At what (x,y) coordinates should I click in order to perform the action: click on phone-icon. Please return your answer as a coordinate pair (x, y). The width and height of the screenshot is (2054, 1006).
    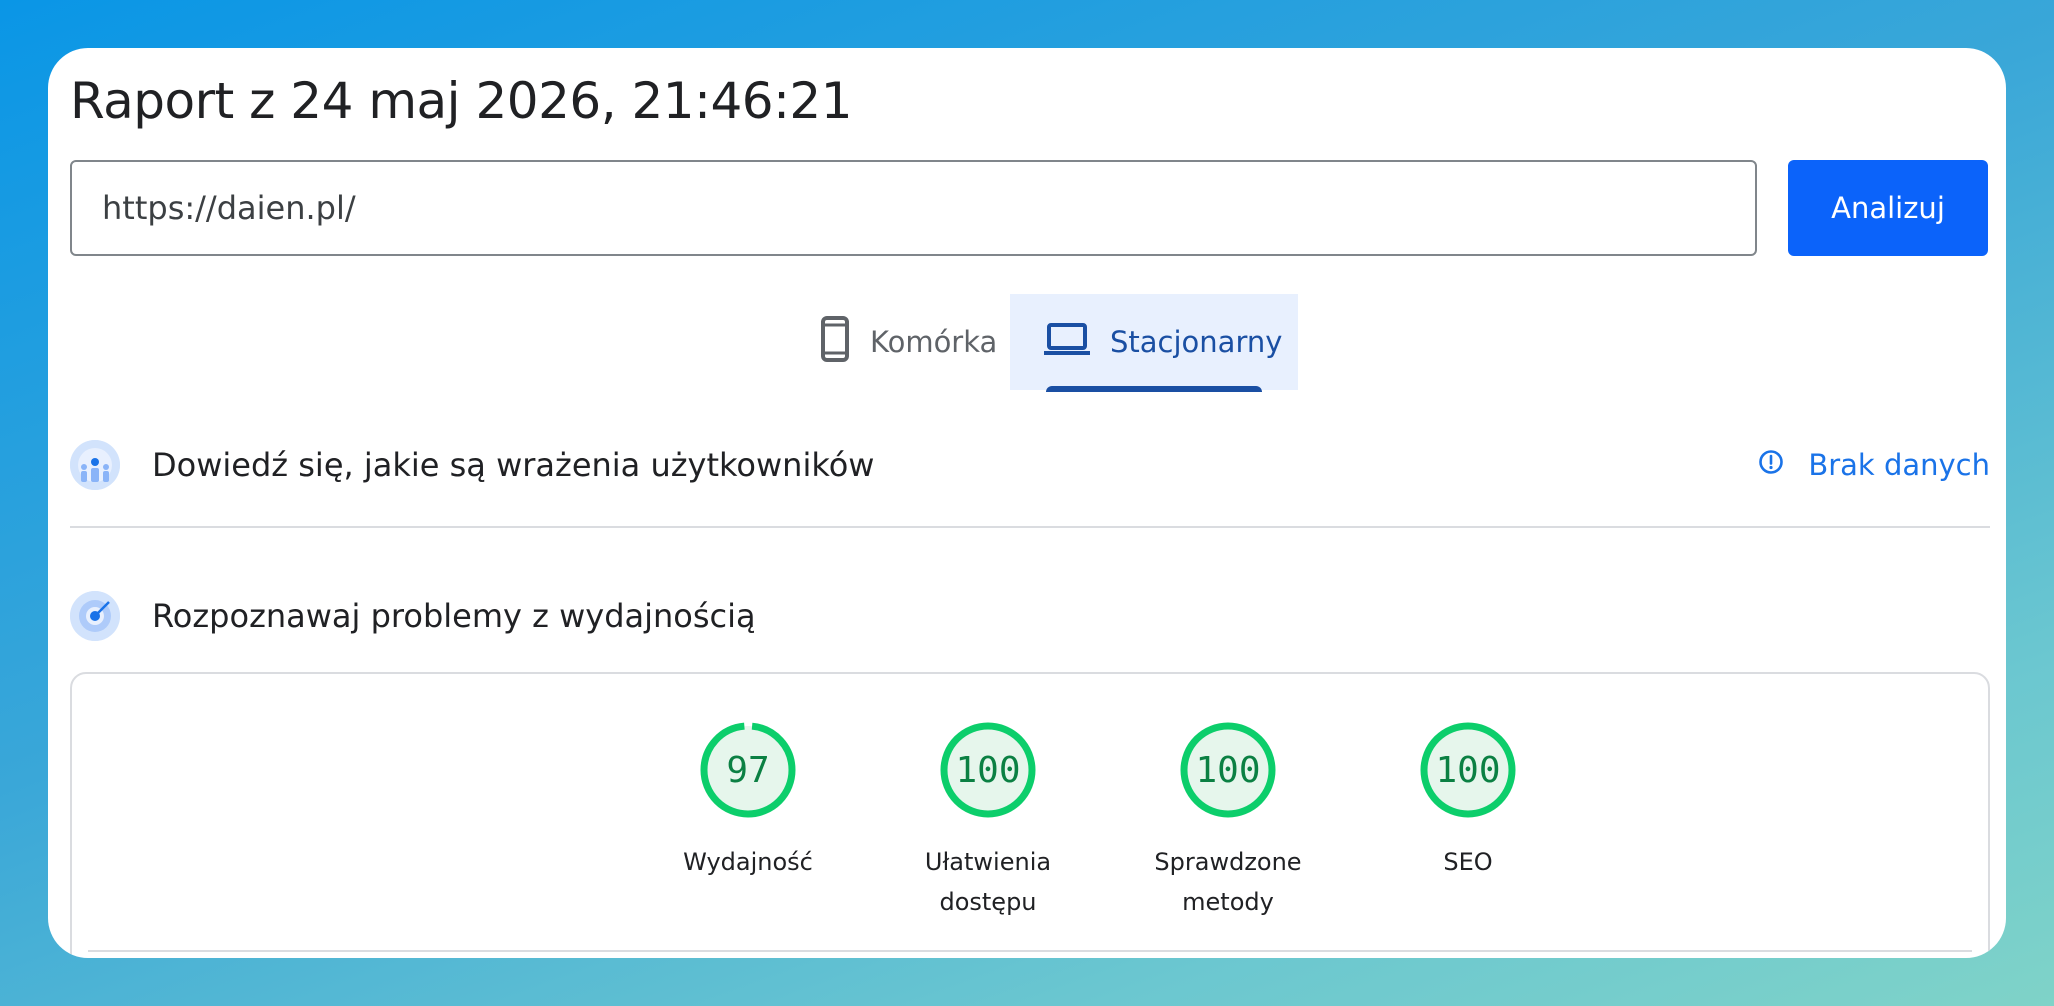
    Looking at the image, I should click on (835, 342).